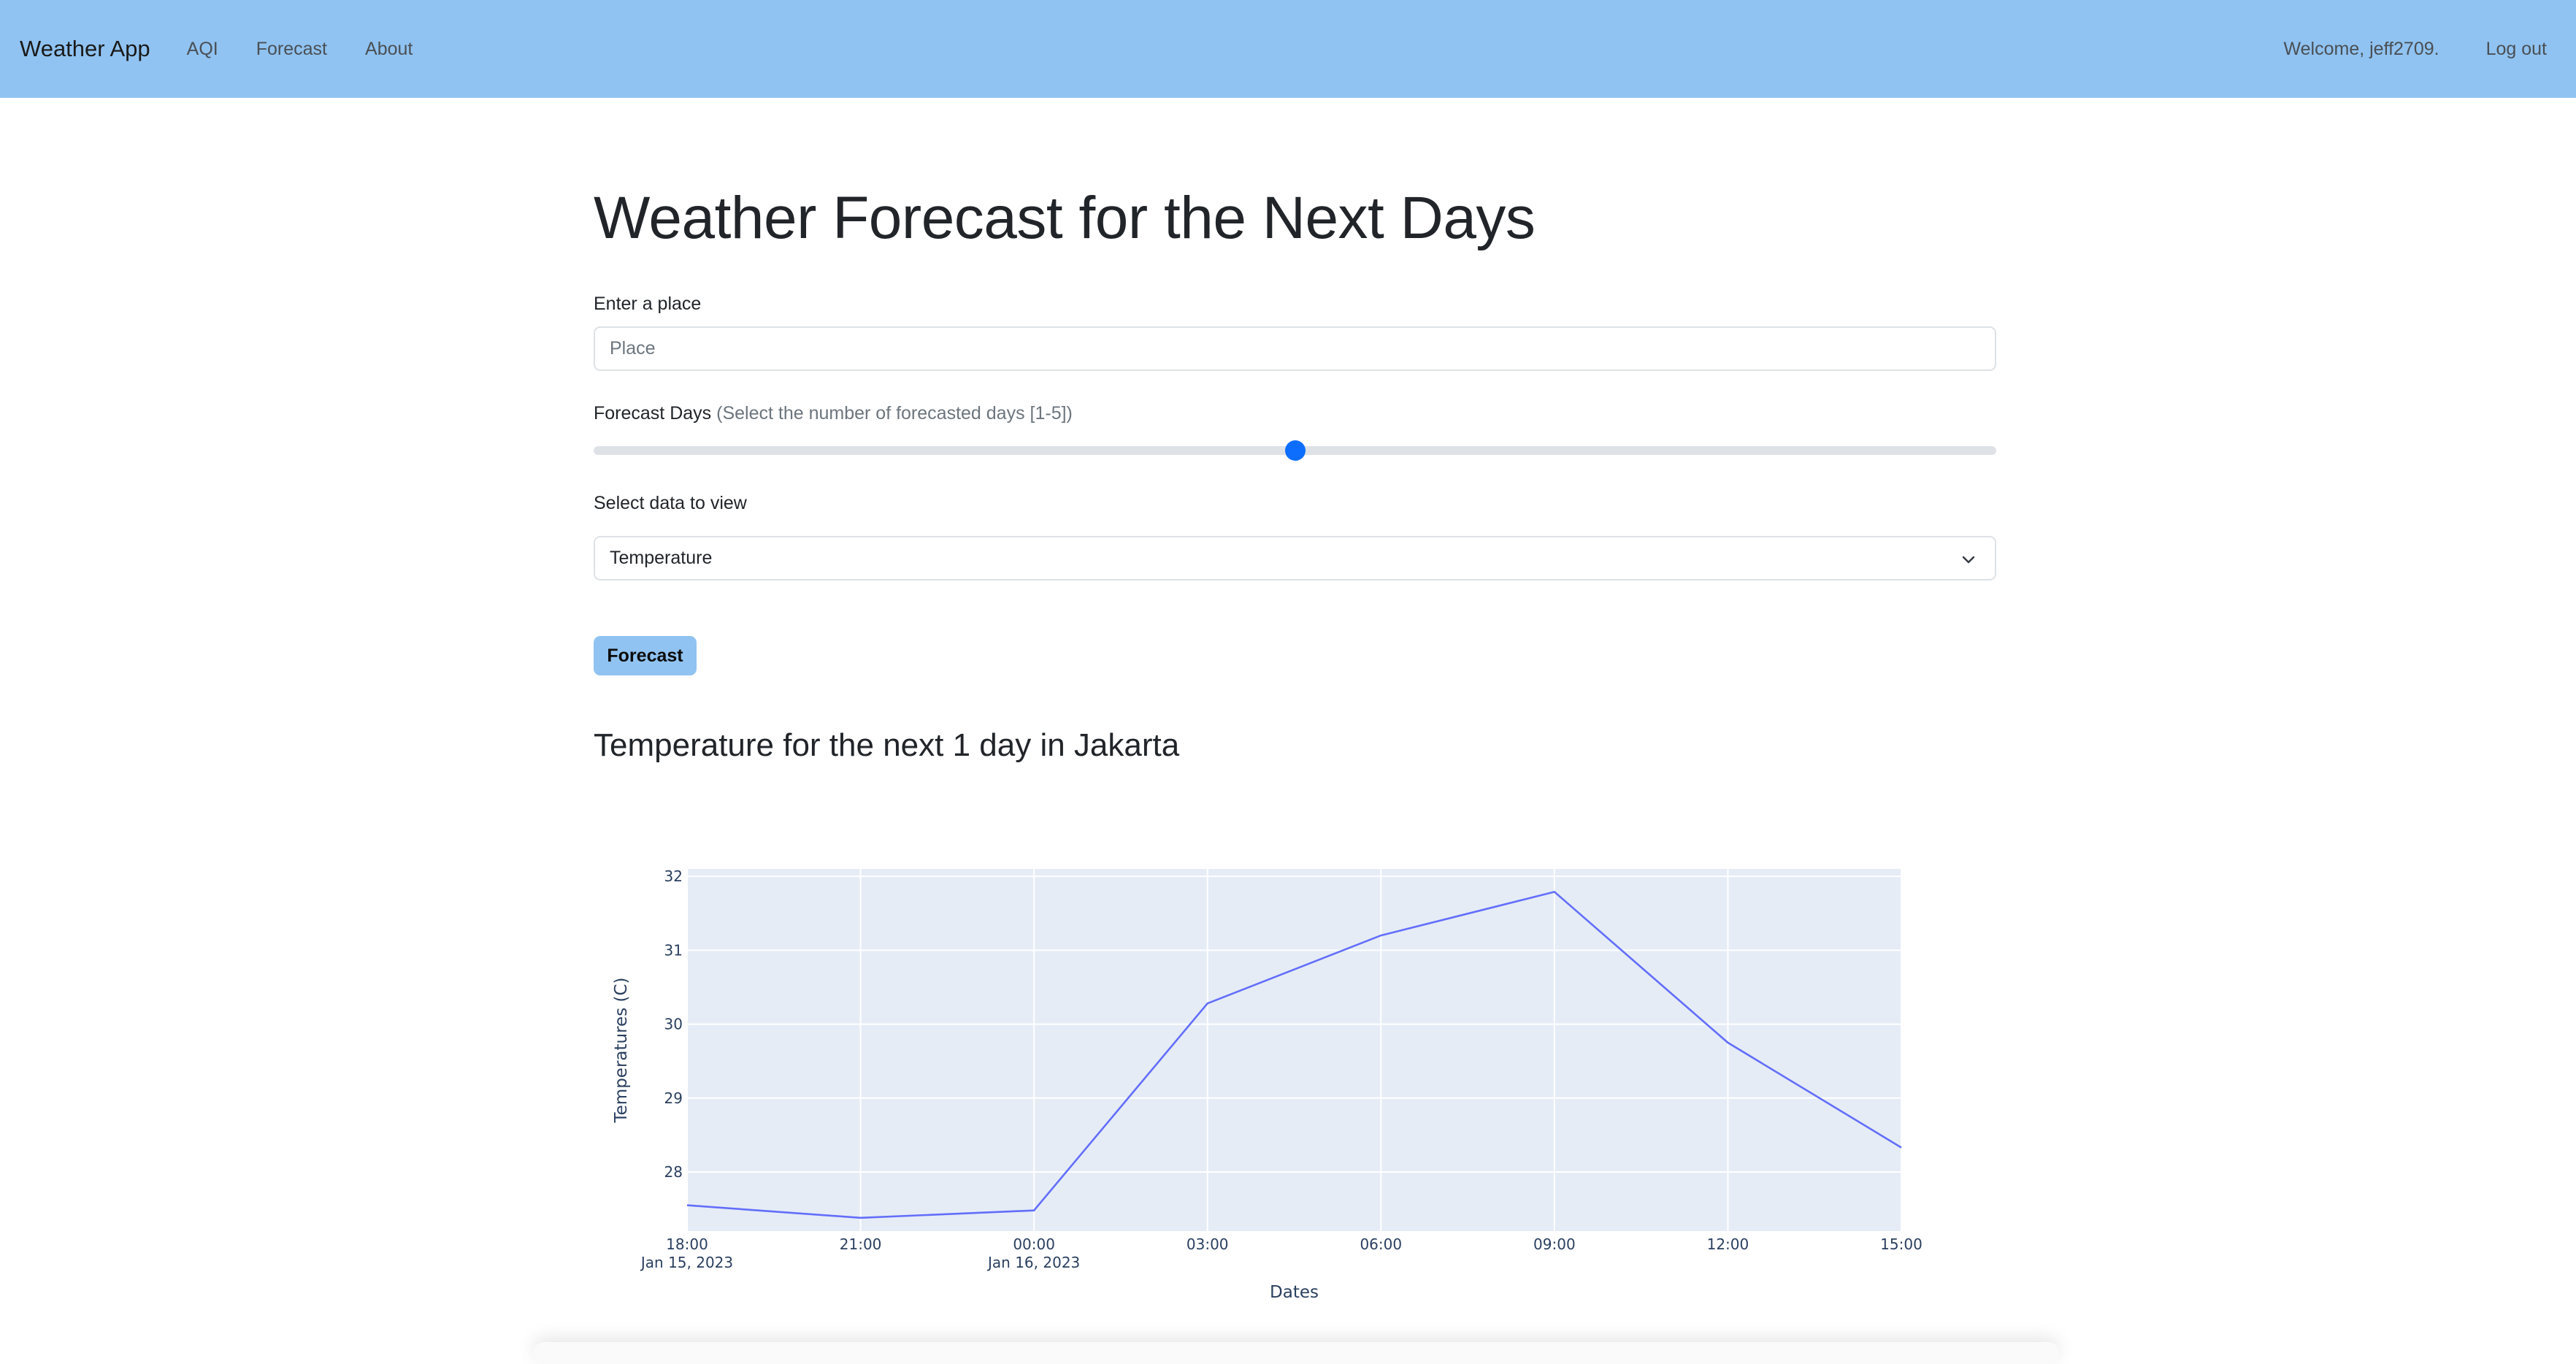 This screenshot has height=1364, width=2576. Describe the element at coordinates (1033, 1262) in the screenshot. I see `x-tick-date-label: Jan 16, 2023` at that location.